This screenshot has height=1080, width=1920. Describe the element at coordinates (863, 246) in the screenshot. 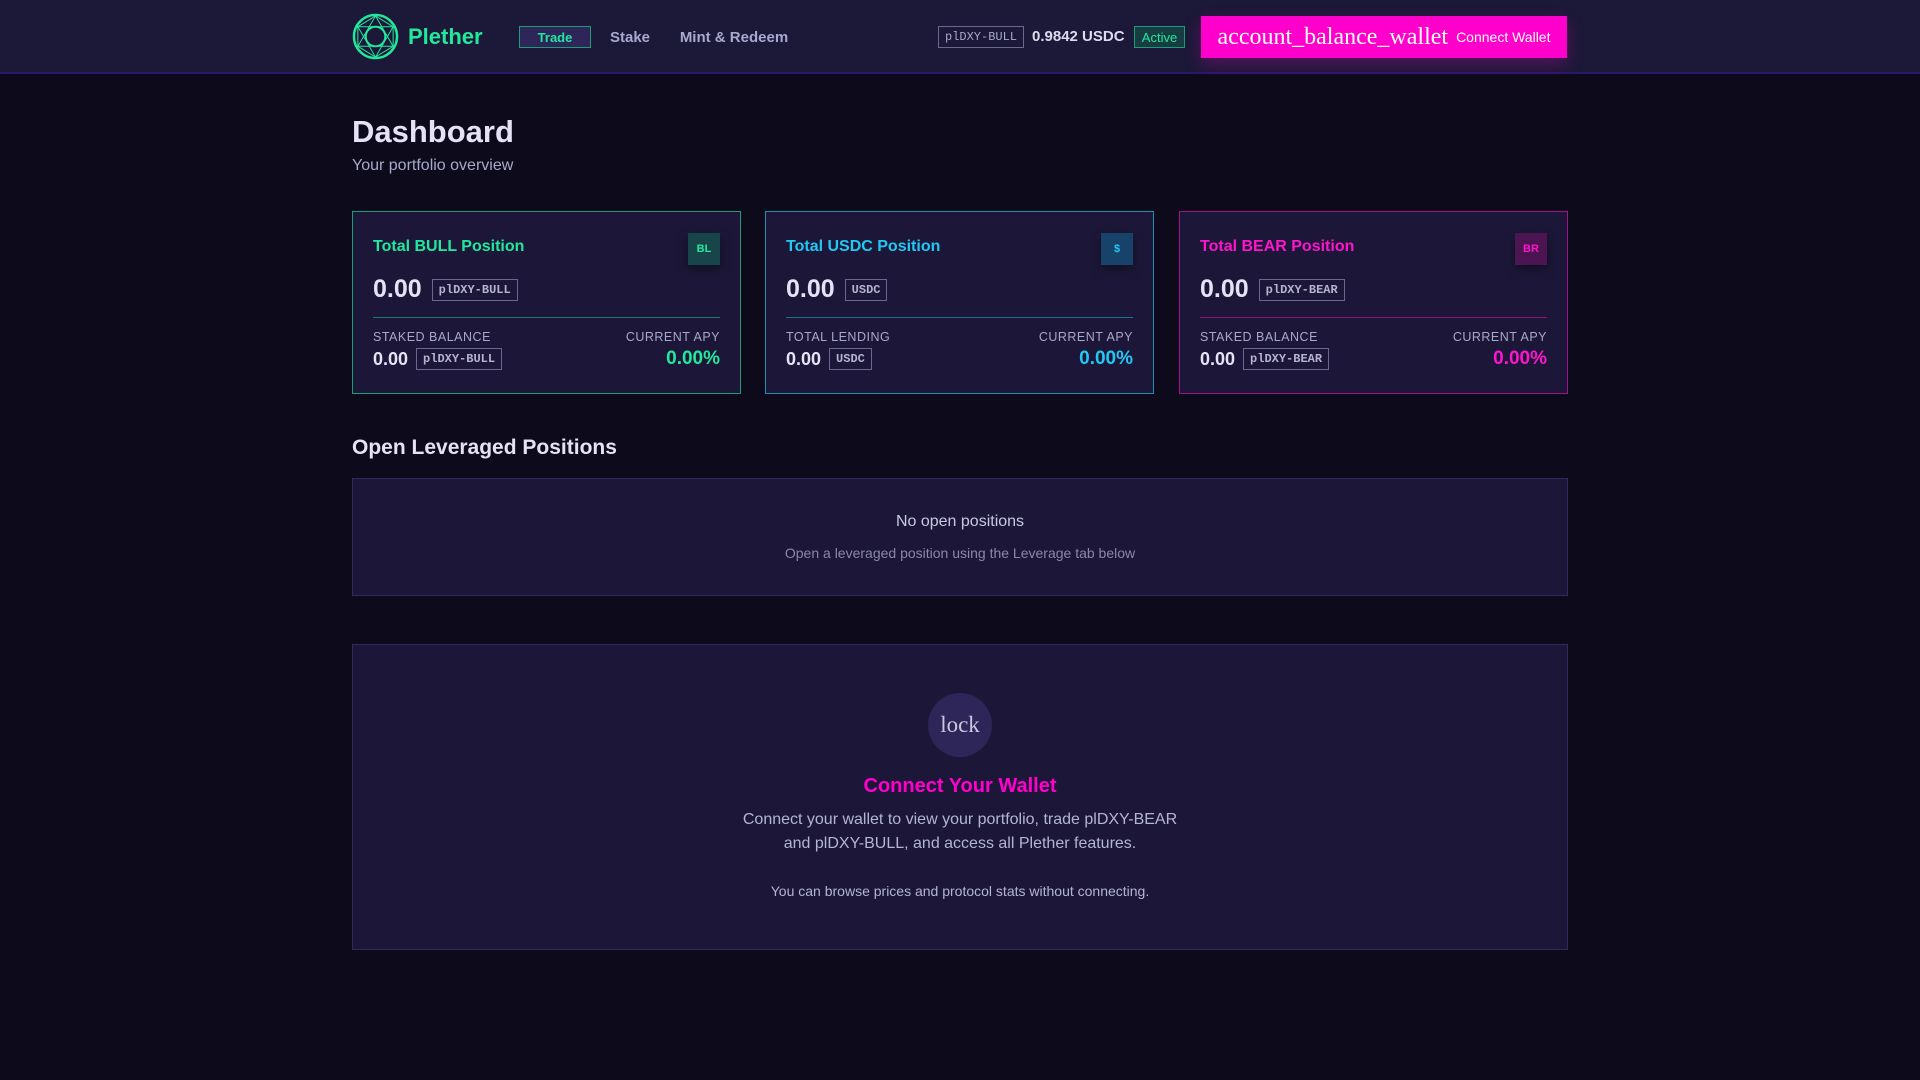

I see `card-title: Total USDC Position` at that location.